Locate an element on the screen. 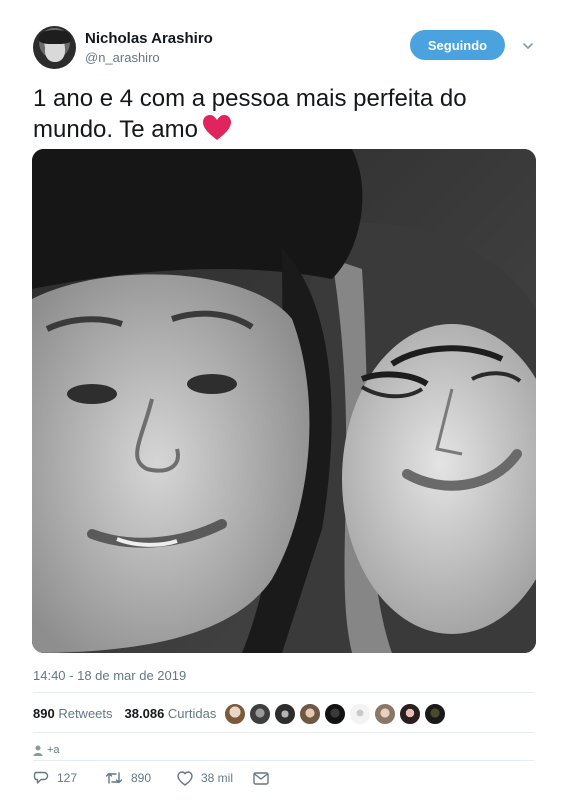 The image size is (564, 807). tweet-timestamp: 14:40 - 18 de mar de 2019 is located at coordinates (109, 675).